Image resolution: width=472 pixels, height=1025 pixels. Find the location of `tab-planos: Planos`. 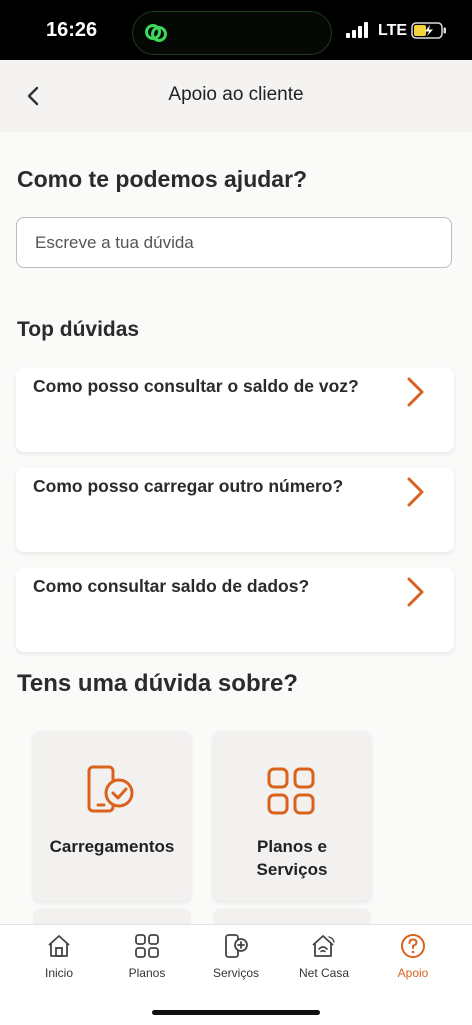

tab-planos: Planos is located at coordinates (147, 957).